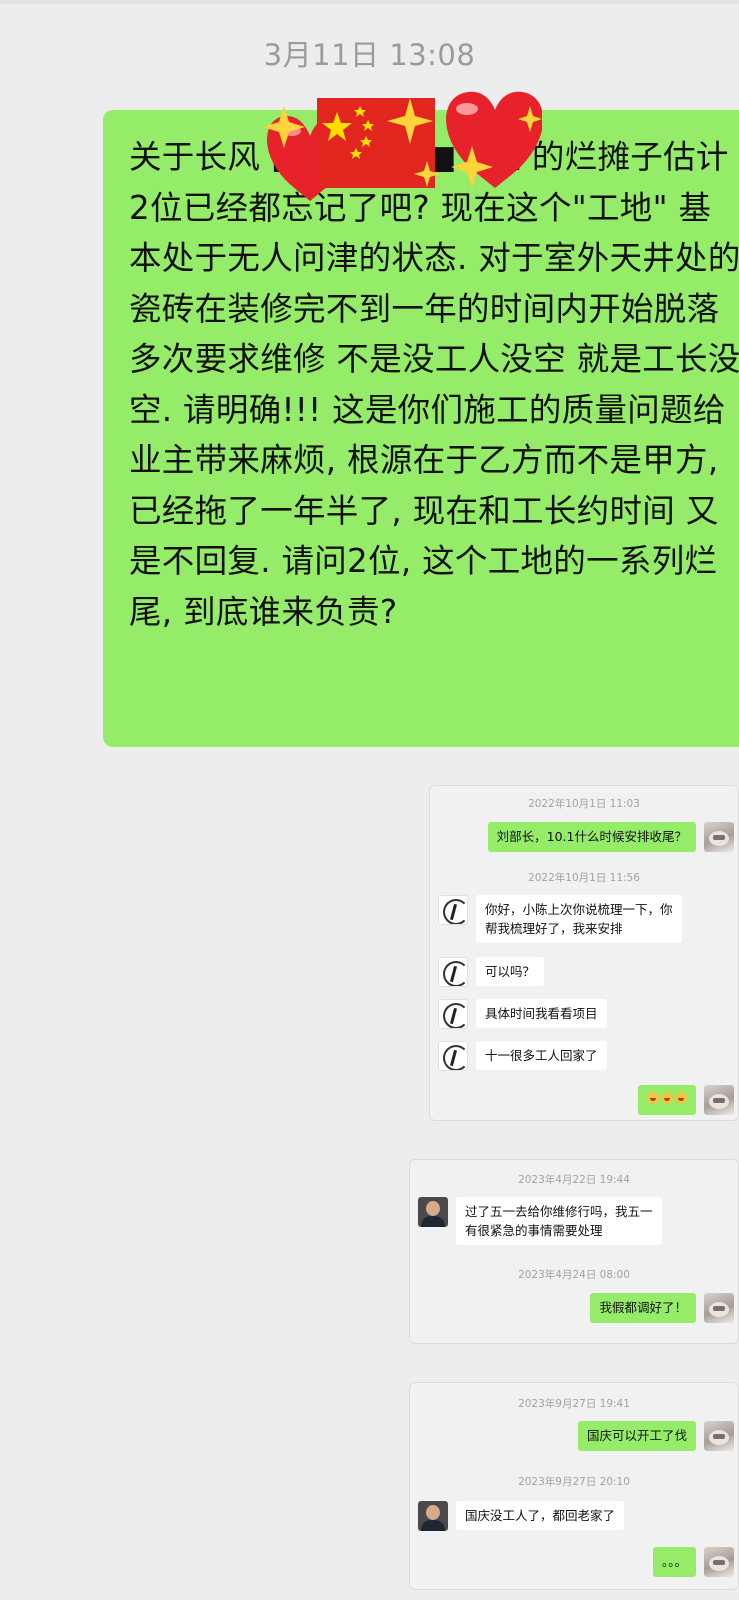  What do you see at coordinates (636, 1436) in the screenshot?
I see `message-bubble: 国庆可以开工了伐` at bounding box center [636, 1436].